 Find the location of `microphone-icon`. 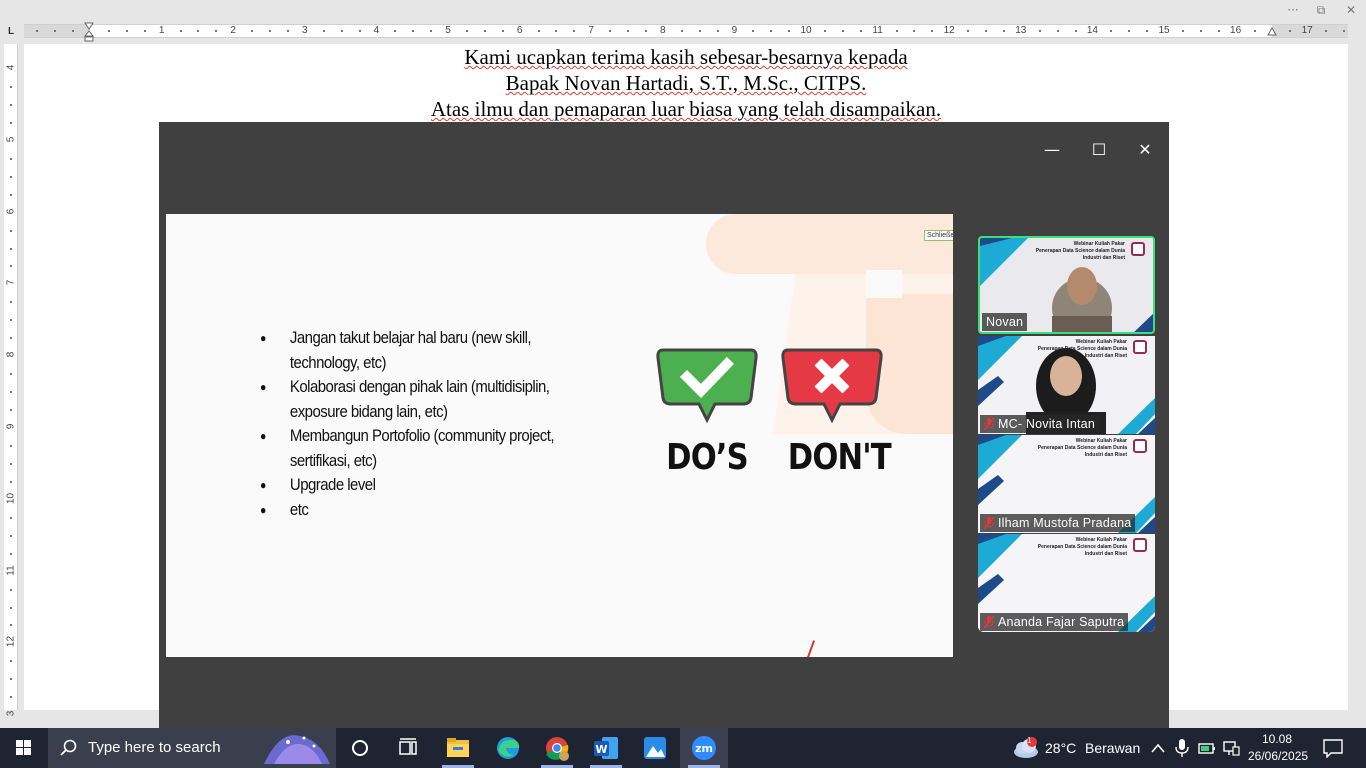

microphone-icon is located at coordinates (1182, 748).